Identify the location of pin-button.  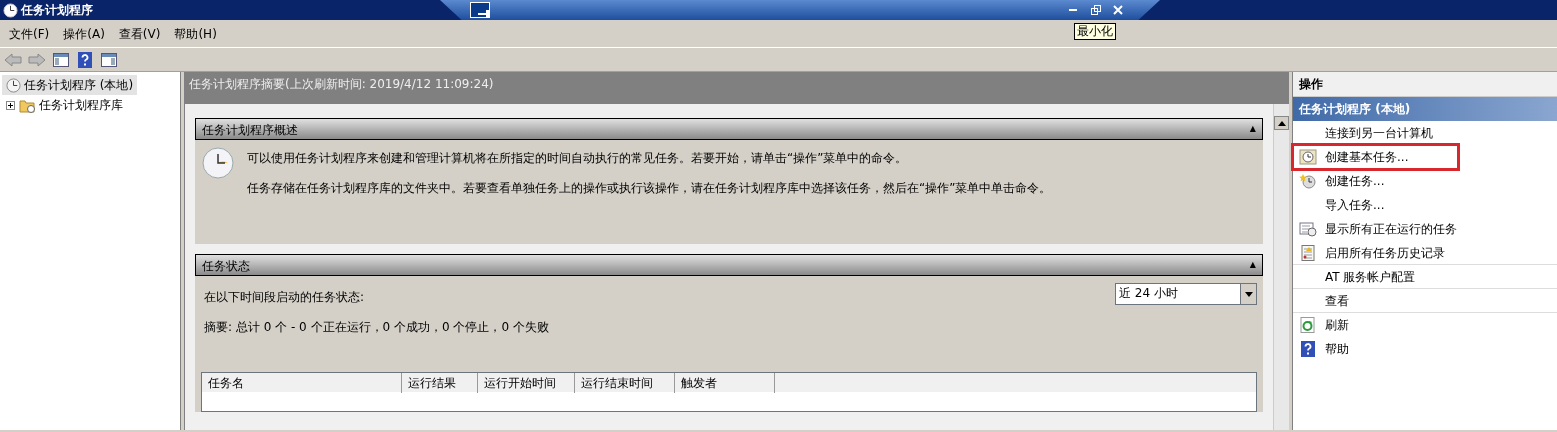
(480, 10).